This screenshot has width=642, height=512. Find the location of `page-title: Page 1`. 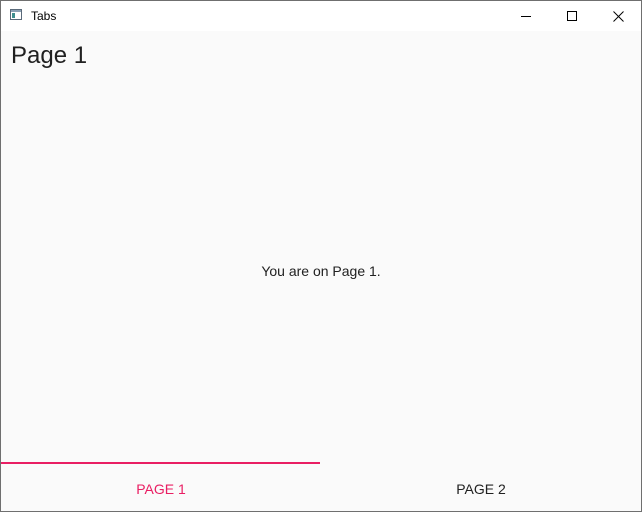

page-title: Page 1 is located at coordinates (49, 55).